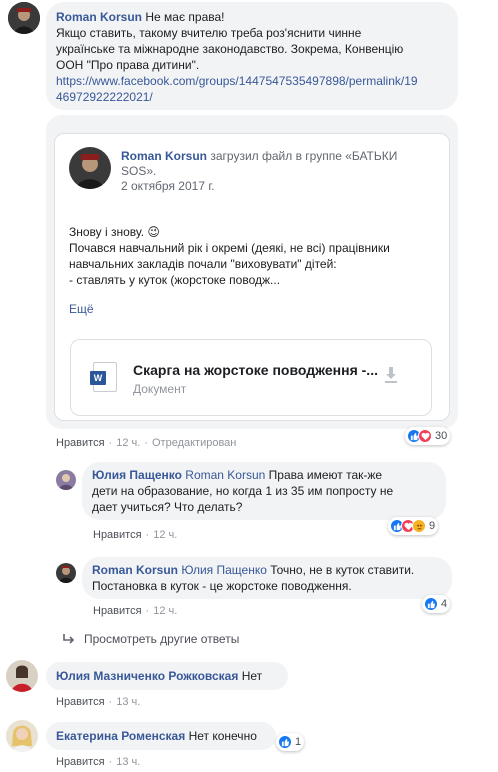 Image resolution: width=498 pixels, height=772 pixels. Describe the element at coordinates (104, 97) in the screenshot. I see `comment-link: 46972922222021/` at that location.